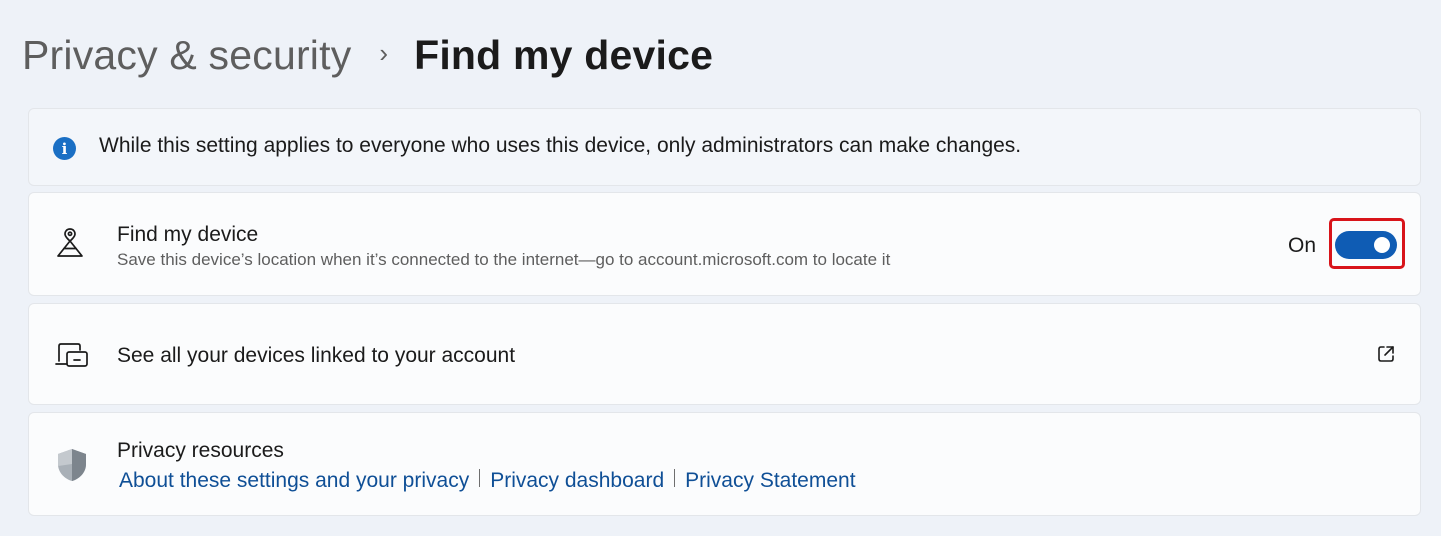  Describe the element at coordinates (64, 148) in the screenshot. I see `info-icon: i` at that location.